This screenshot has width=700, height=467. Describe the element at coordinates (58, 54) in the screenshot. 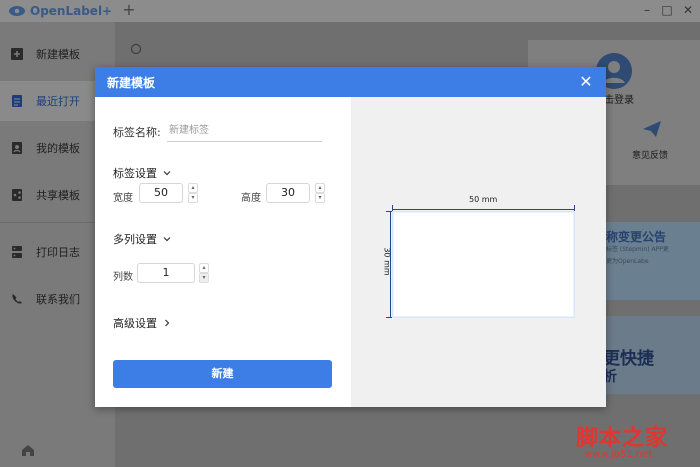

I see `sidebar-item-label: 新建模板` at that location.